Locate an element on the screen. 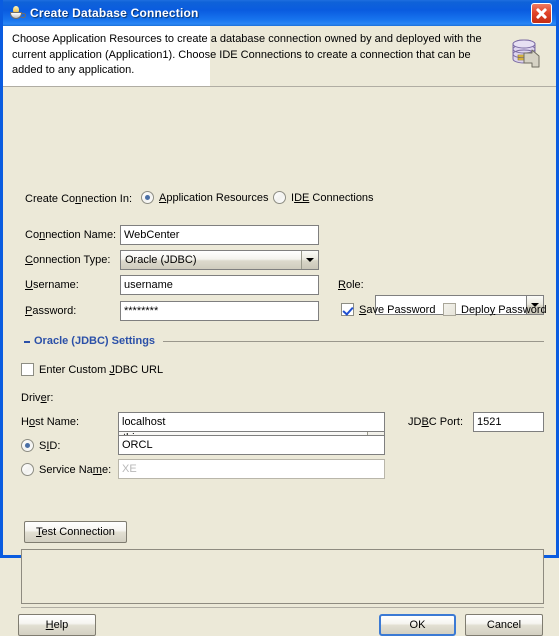 The image size is (559, 636). connection-type-select: Oracle (JDBC) is located at coordinates (219, 260).